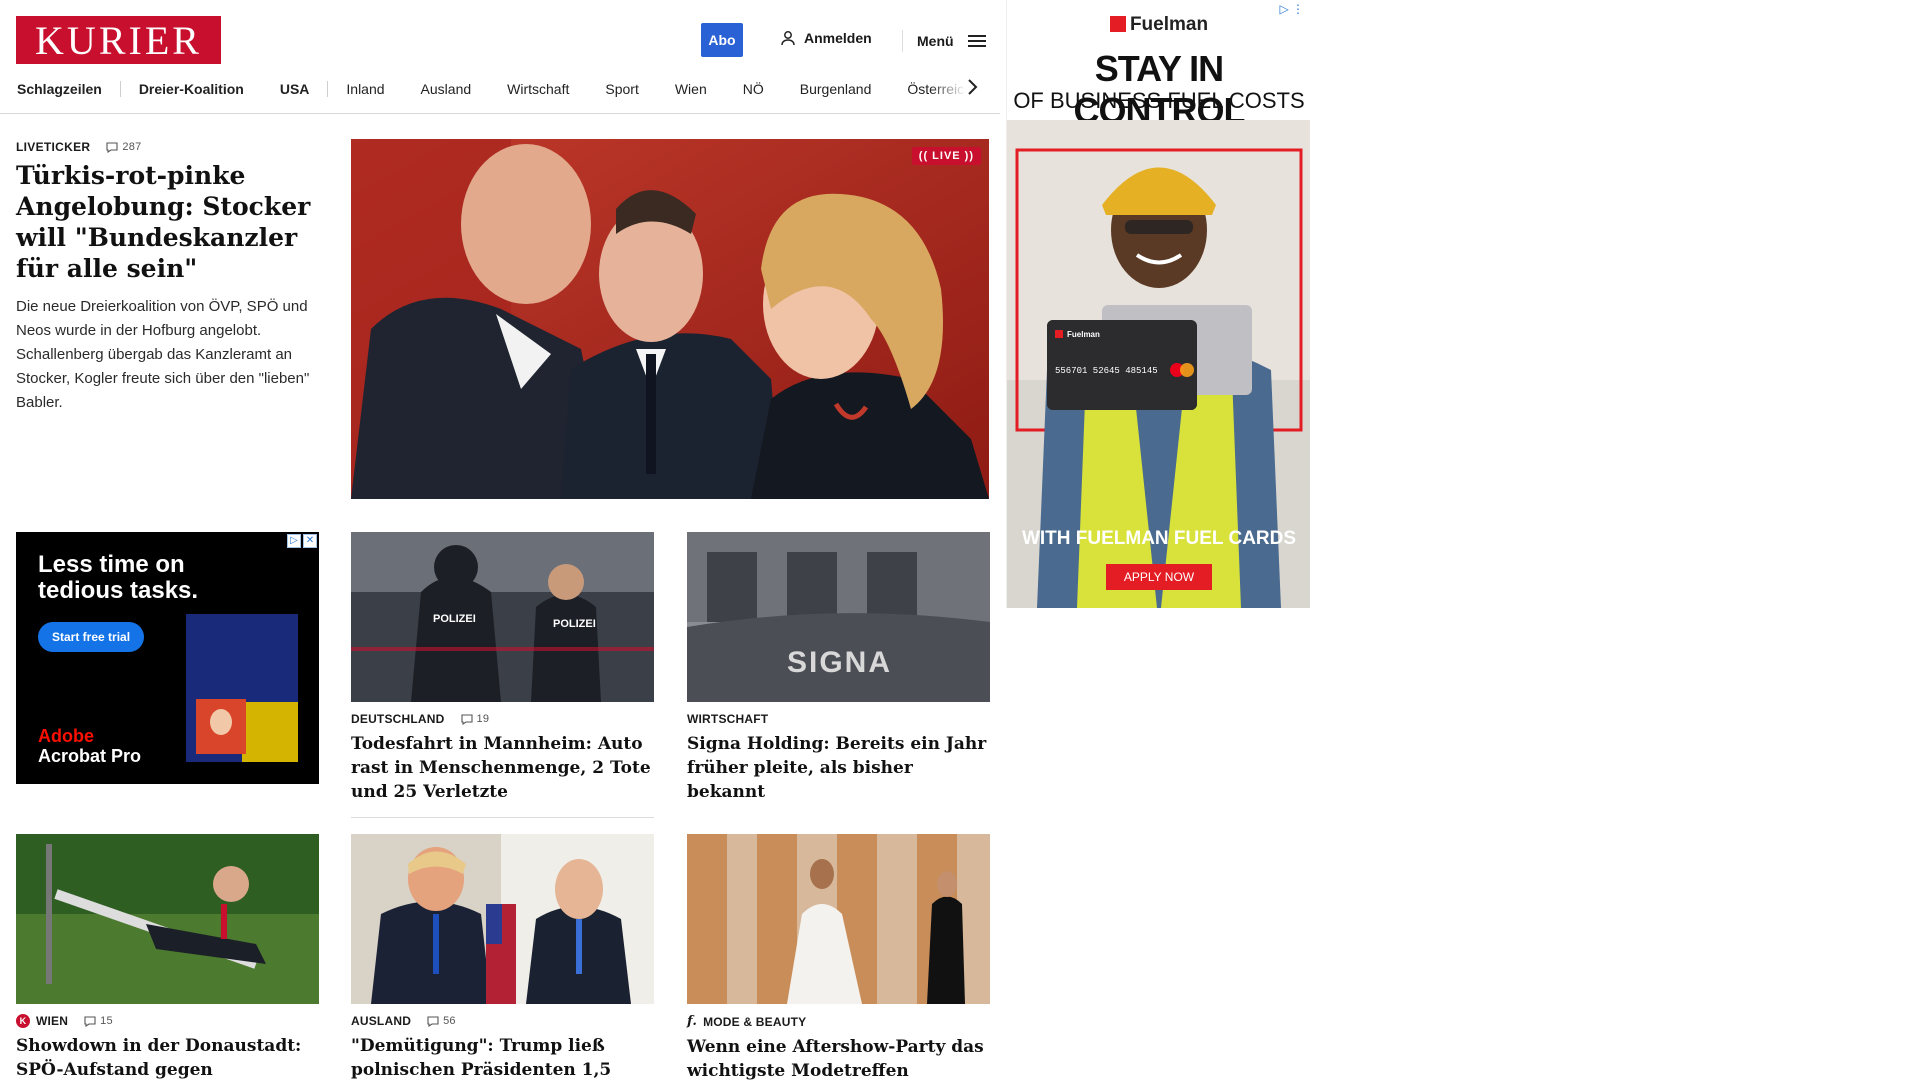  What do you see at coordinates (630, 89) in the screenshot?
I see `nav-item-sport: Sport` at bounding box center [630, 89].